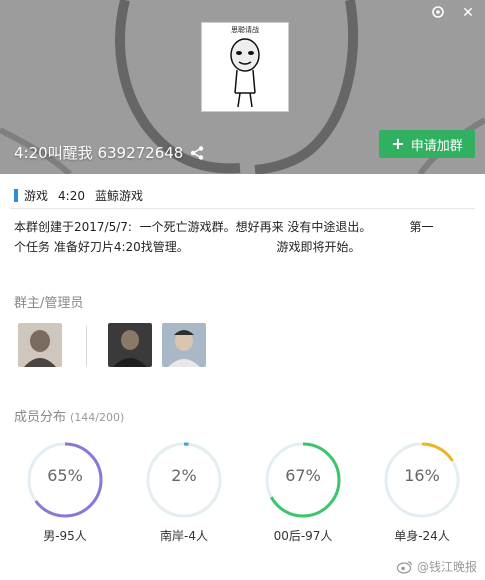 Image resolution: width=485 pixels, height=580 pixels. What do you see at coordinates (436, 146) in the screenshot?
I see `join-group-label: 申请加群` at bounding box center [436, 146].